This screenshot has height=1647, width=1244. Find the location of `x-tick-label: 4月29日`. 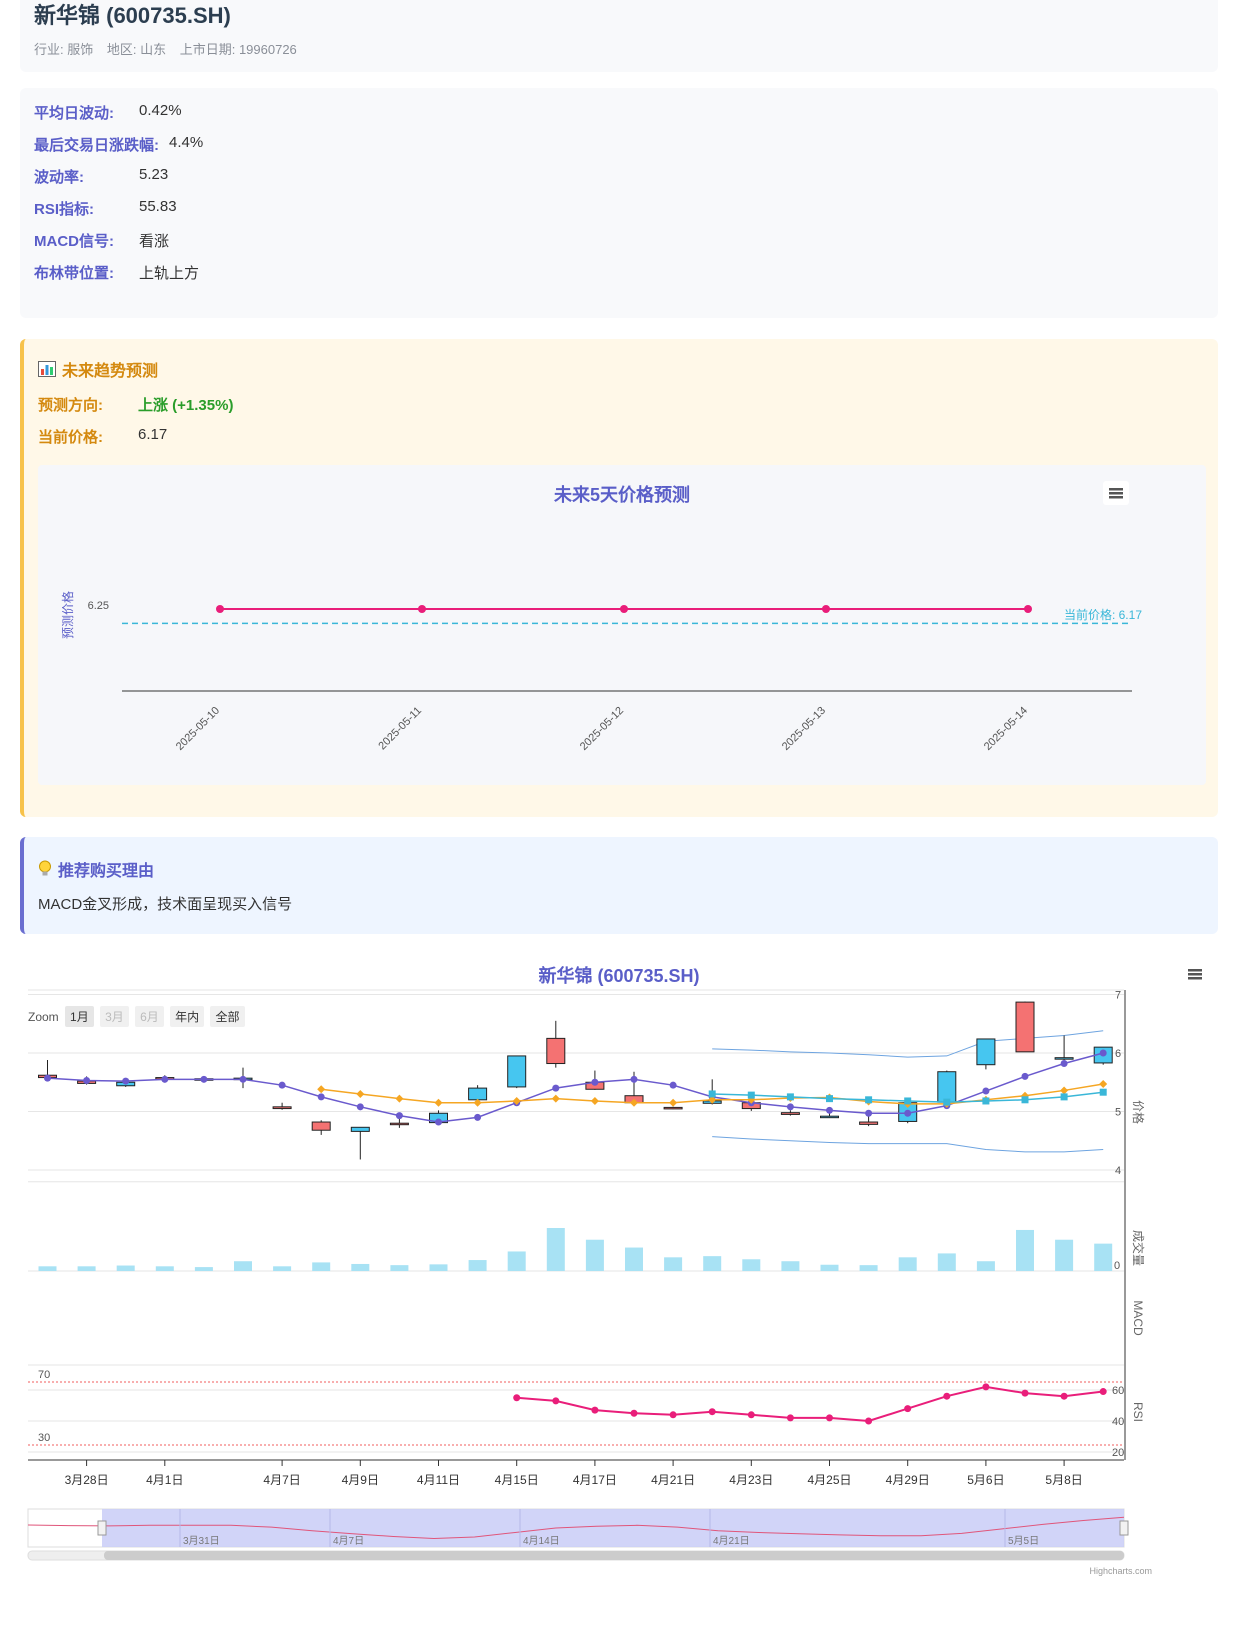

x-tick-label: 4月29日 is located at coordinates (908, 1480).